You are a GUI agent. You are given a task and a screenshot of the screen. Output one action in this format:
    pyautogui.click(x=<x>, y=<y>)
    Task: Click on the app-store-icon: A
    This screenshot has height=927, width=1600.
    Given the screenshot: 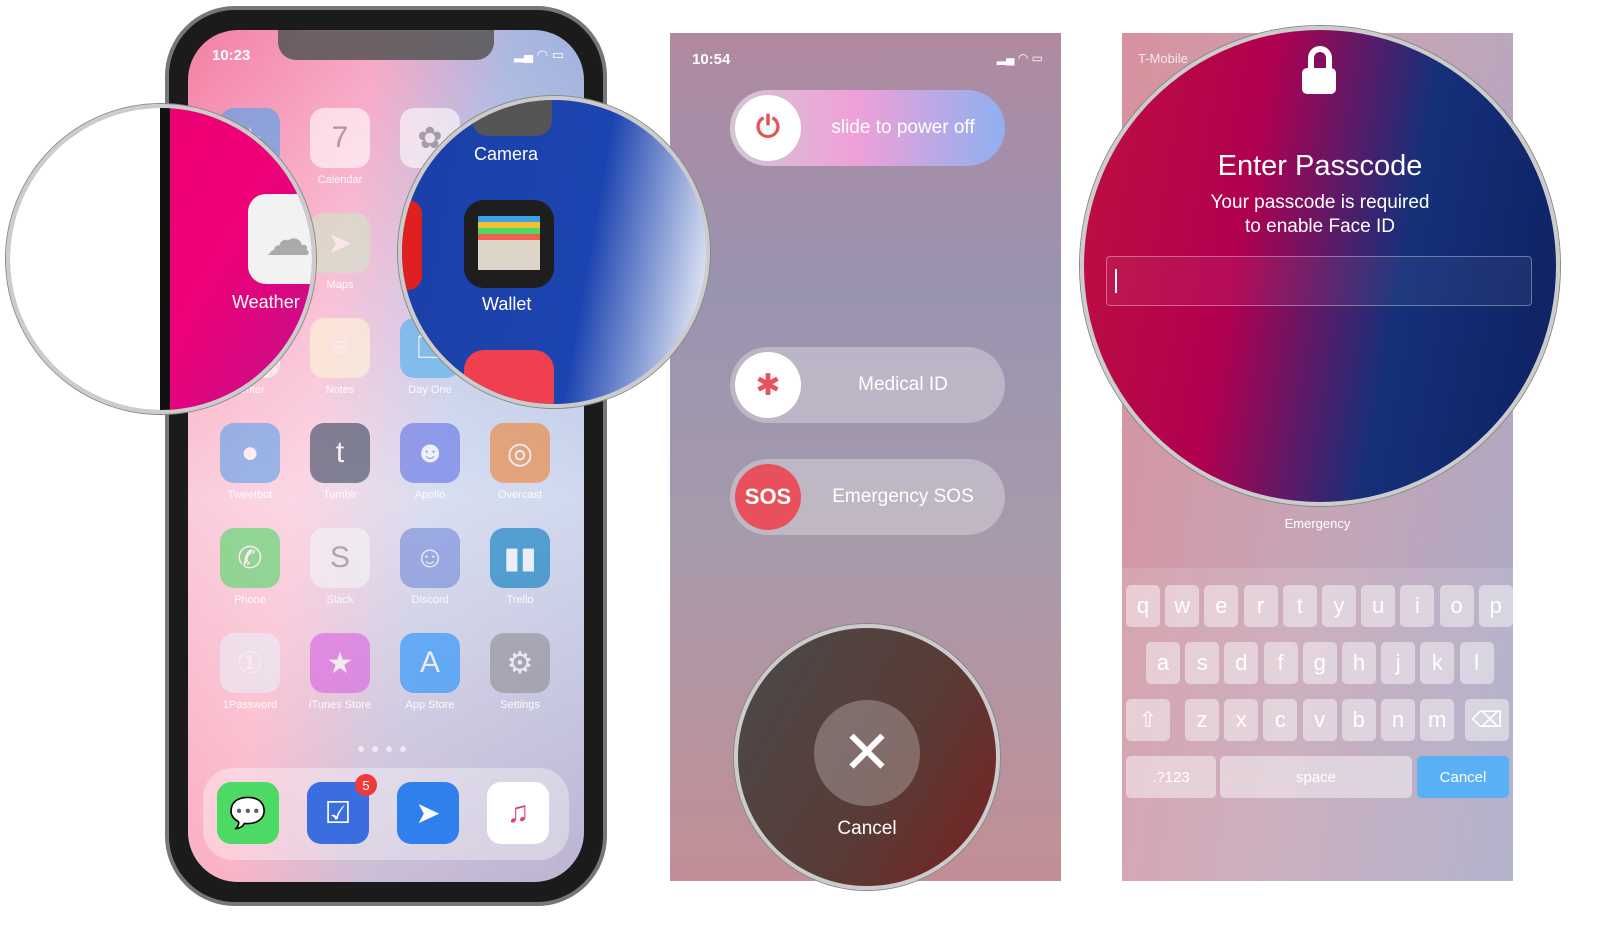 What is the action you would take?
    pyautogui.click(x=430, y=663)
    